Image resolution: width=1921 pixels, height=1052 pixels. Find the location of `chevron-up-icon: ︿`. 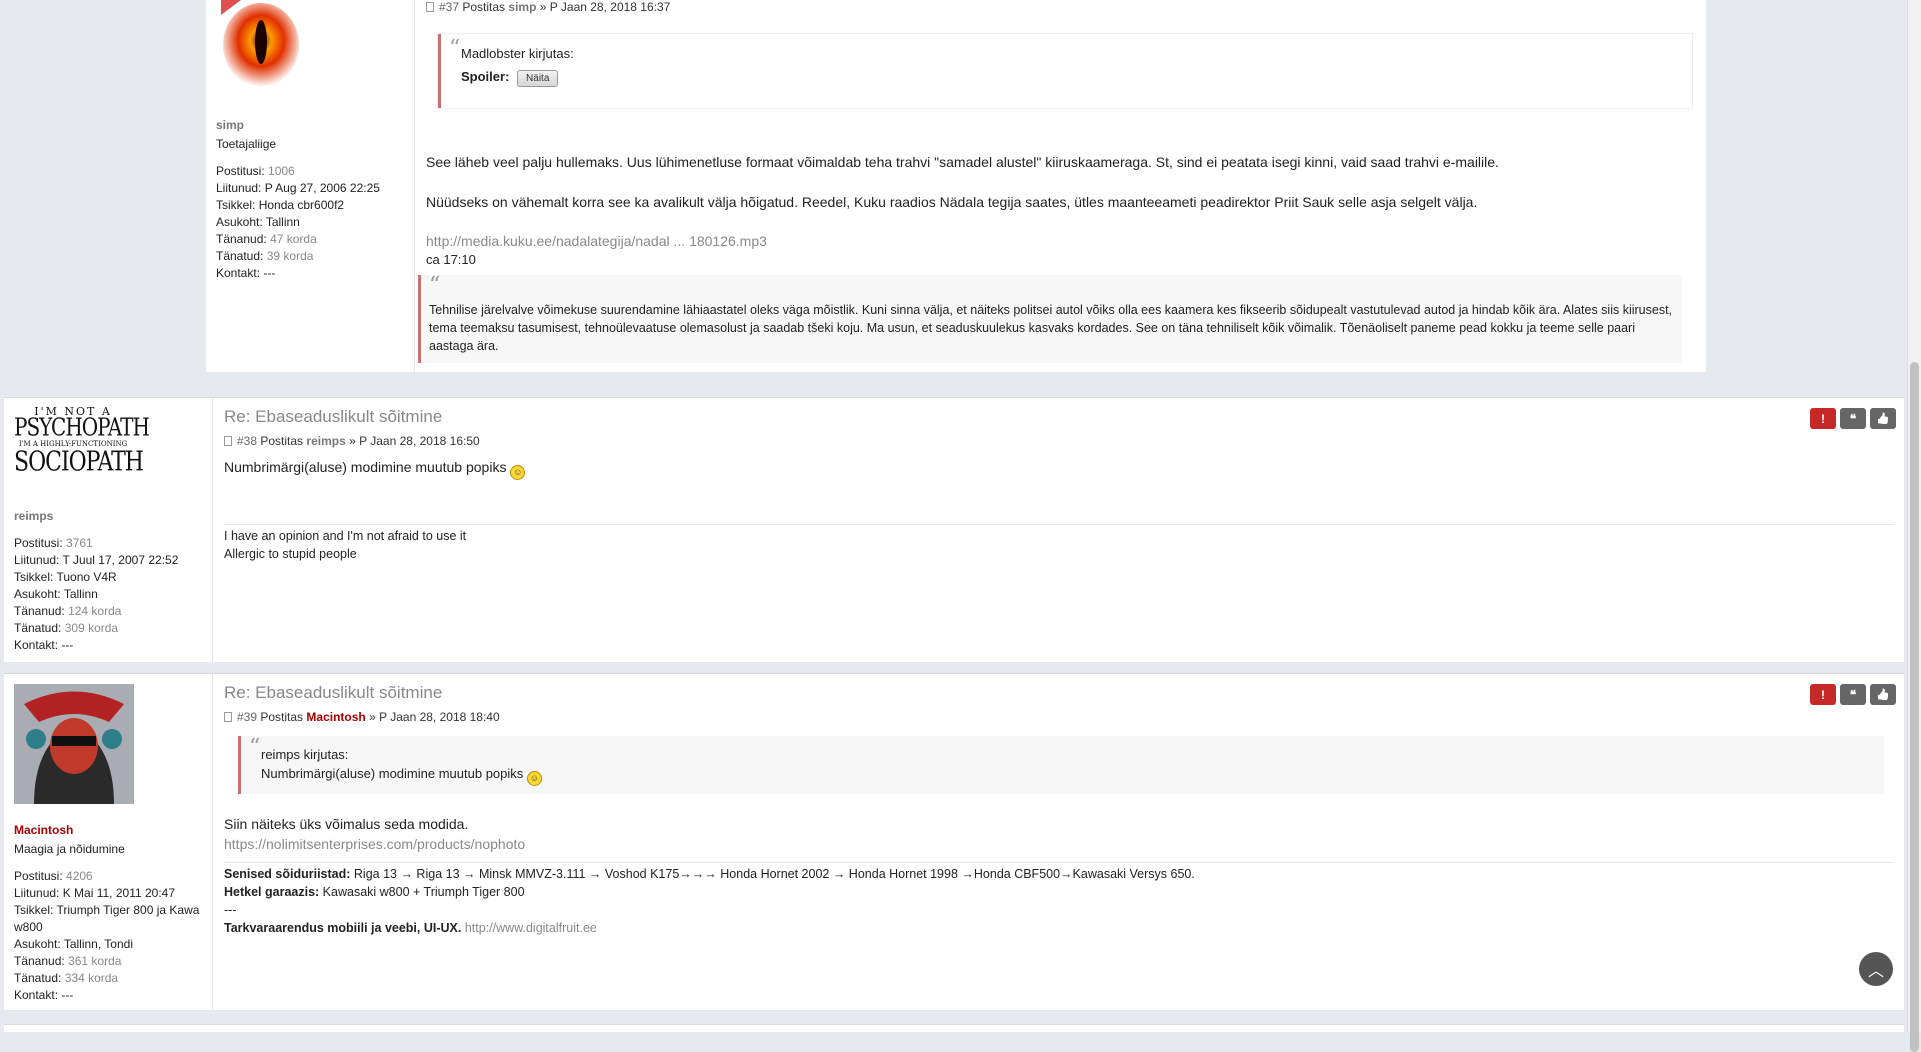

chevron-up-icon: ︿ is located at coordinates (1875, 971).